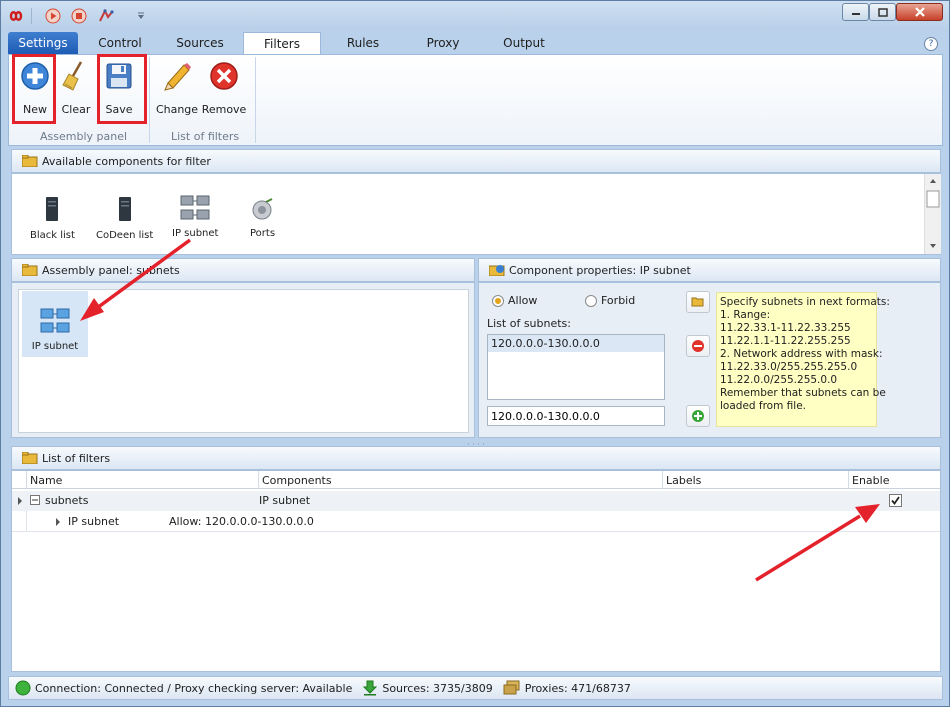  What do you see at coordinates (136, 279) in the screenshot?
I see `arrow-to-assembly` at bounding box center [136, 279].